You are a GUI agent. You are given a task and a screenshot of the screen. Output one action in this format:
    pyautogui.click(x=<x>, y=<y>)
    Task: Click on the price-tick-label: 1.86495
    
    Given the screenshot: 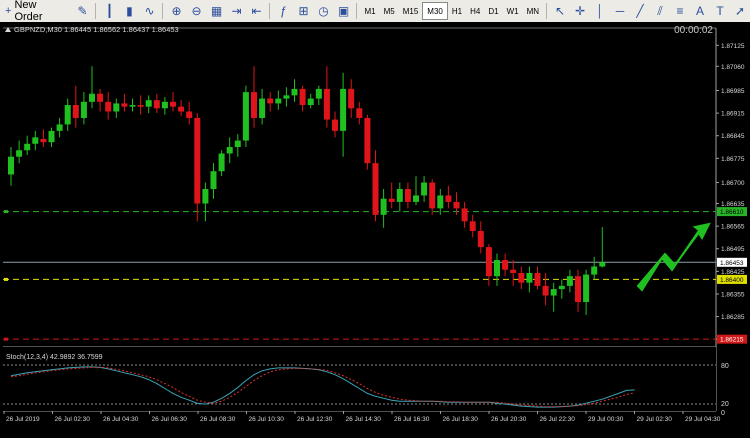 What is the action you would take?
    pyautogui.click(x=733, y=249)
    